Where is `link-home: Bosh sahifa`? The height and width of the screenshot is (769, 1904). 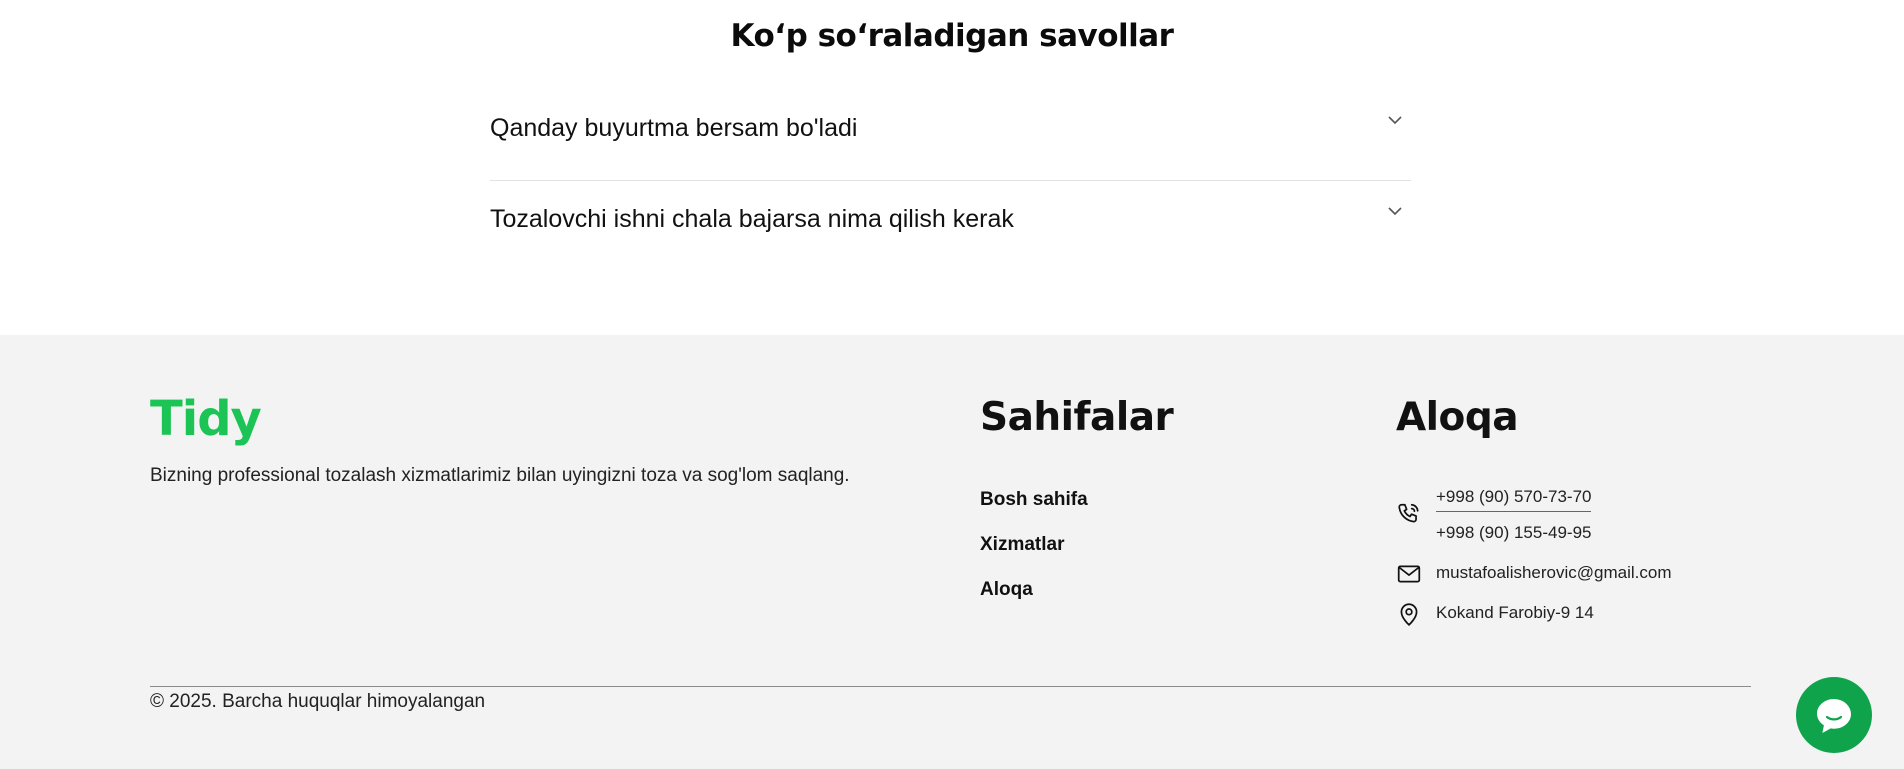 link-home: Bosh sahifa is located at coordinates (1034, 499).